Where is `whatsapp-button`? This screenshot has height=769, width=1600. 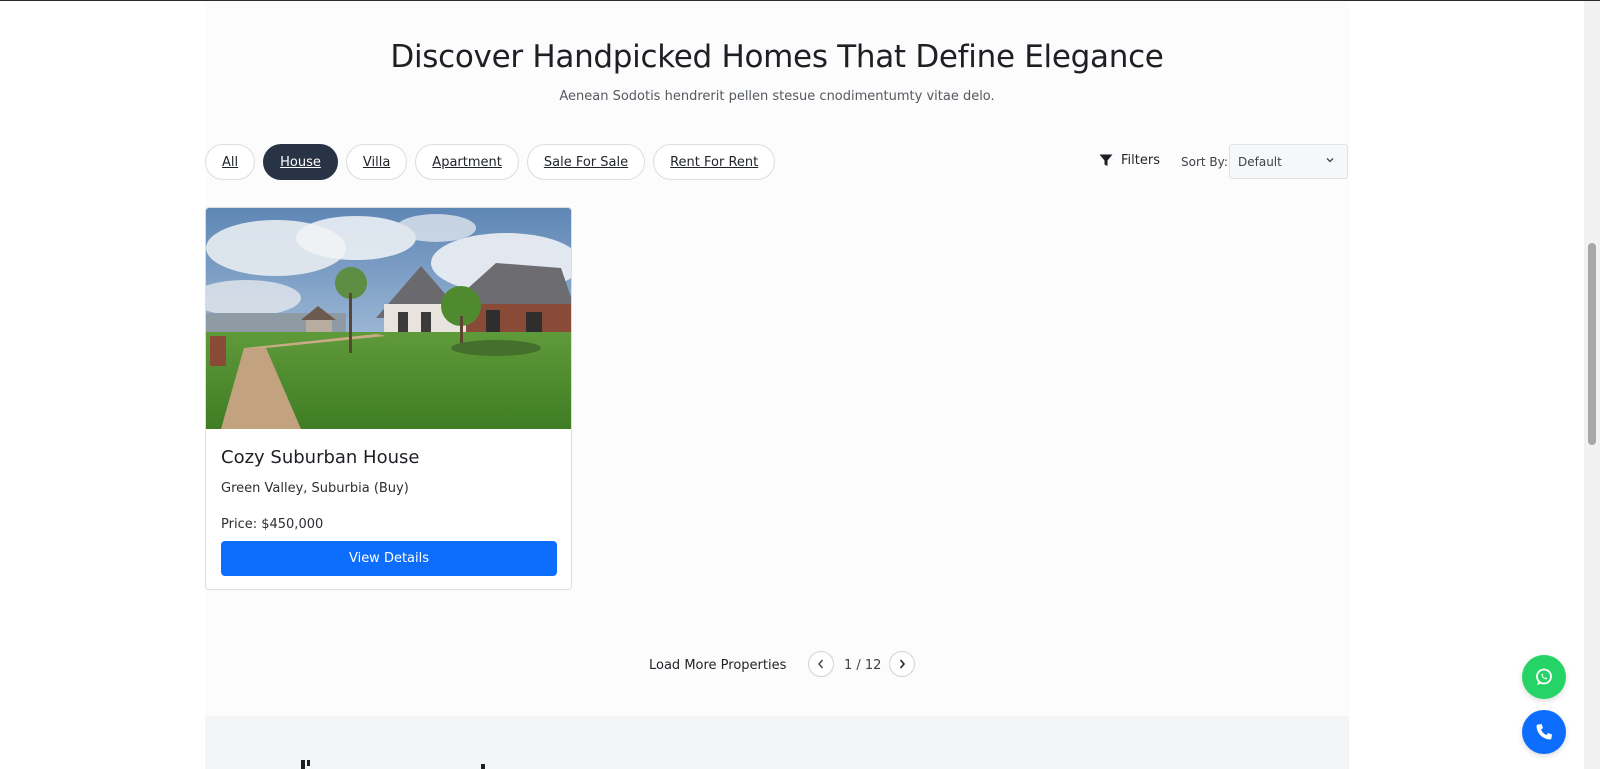 whatsapp-button is located at coordinates (1544, 677).